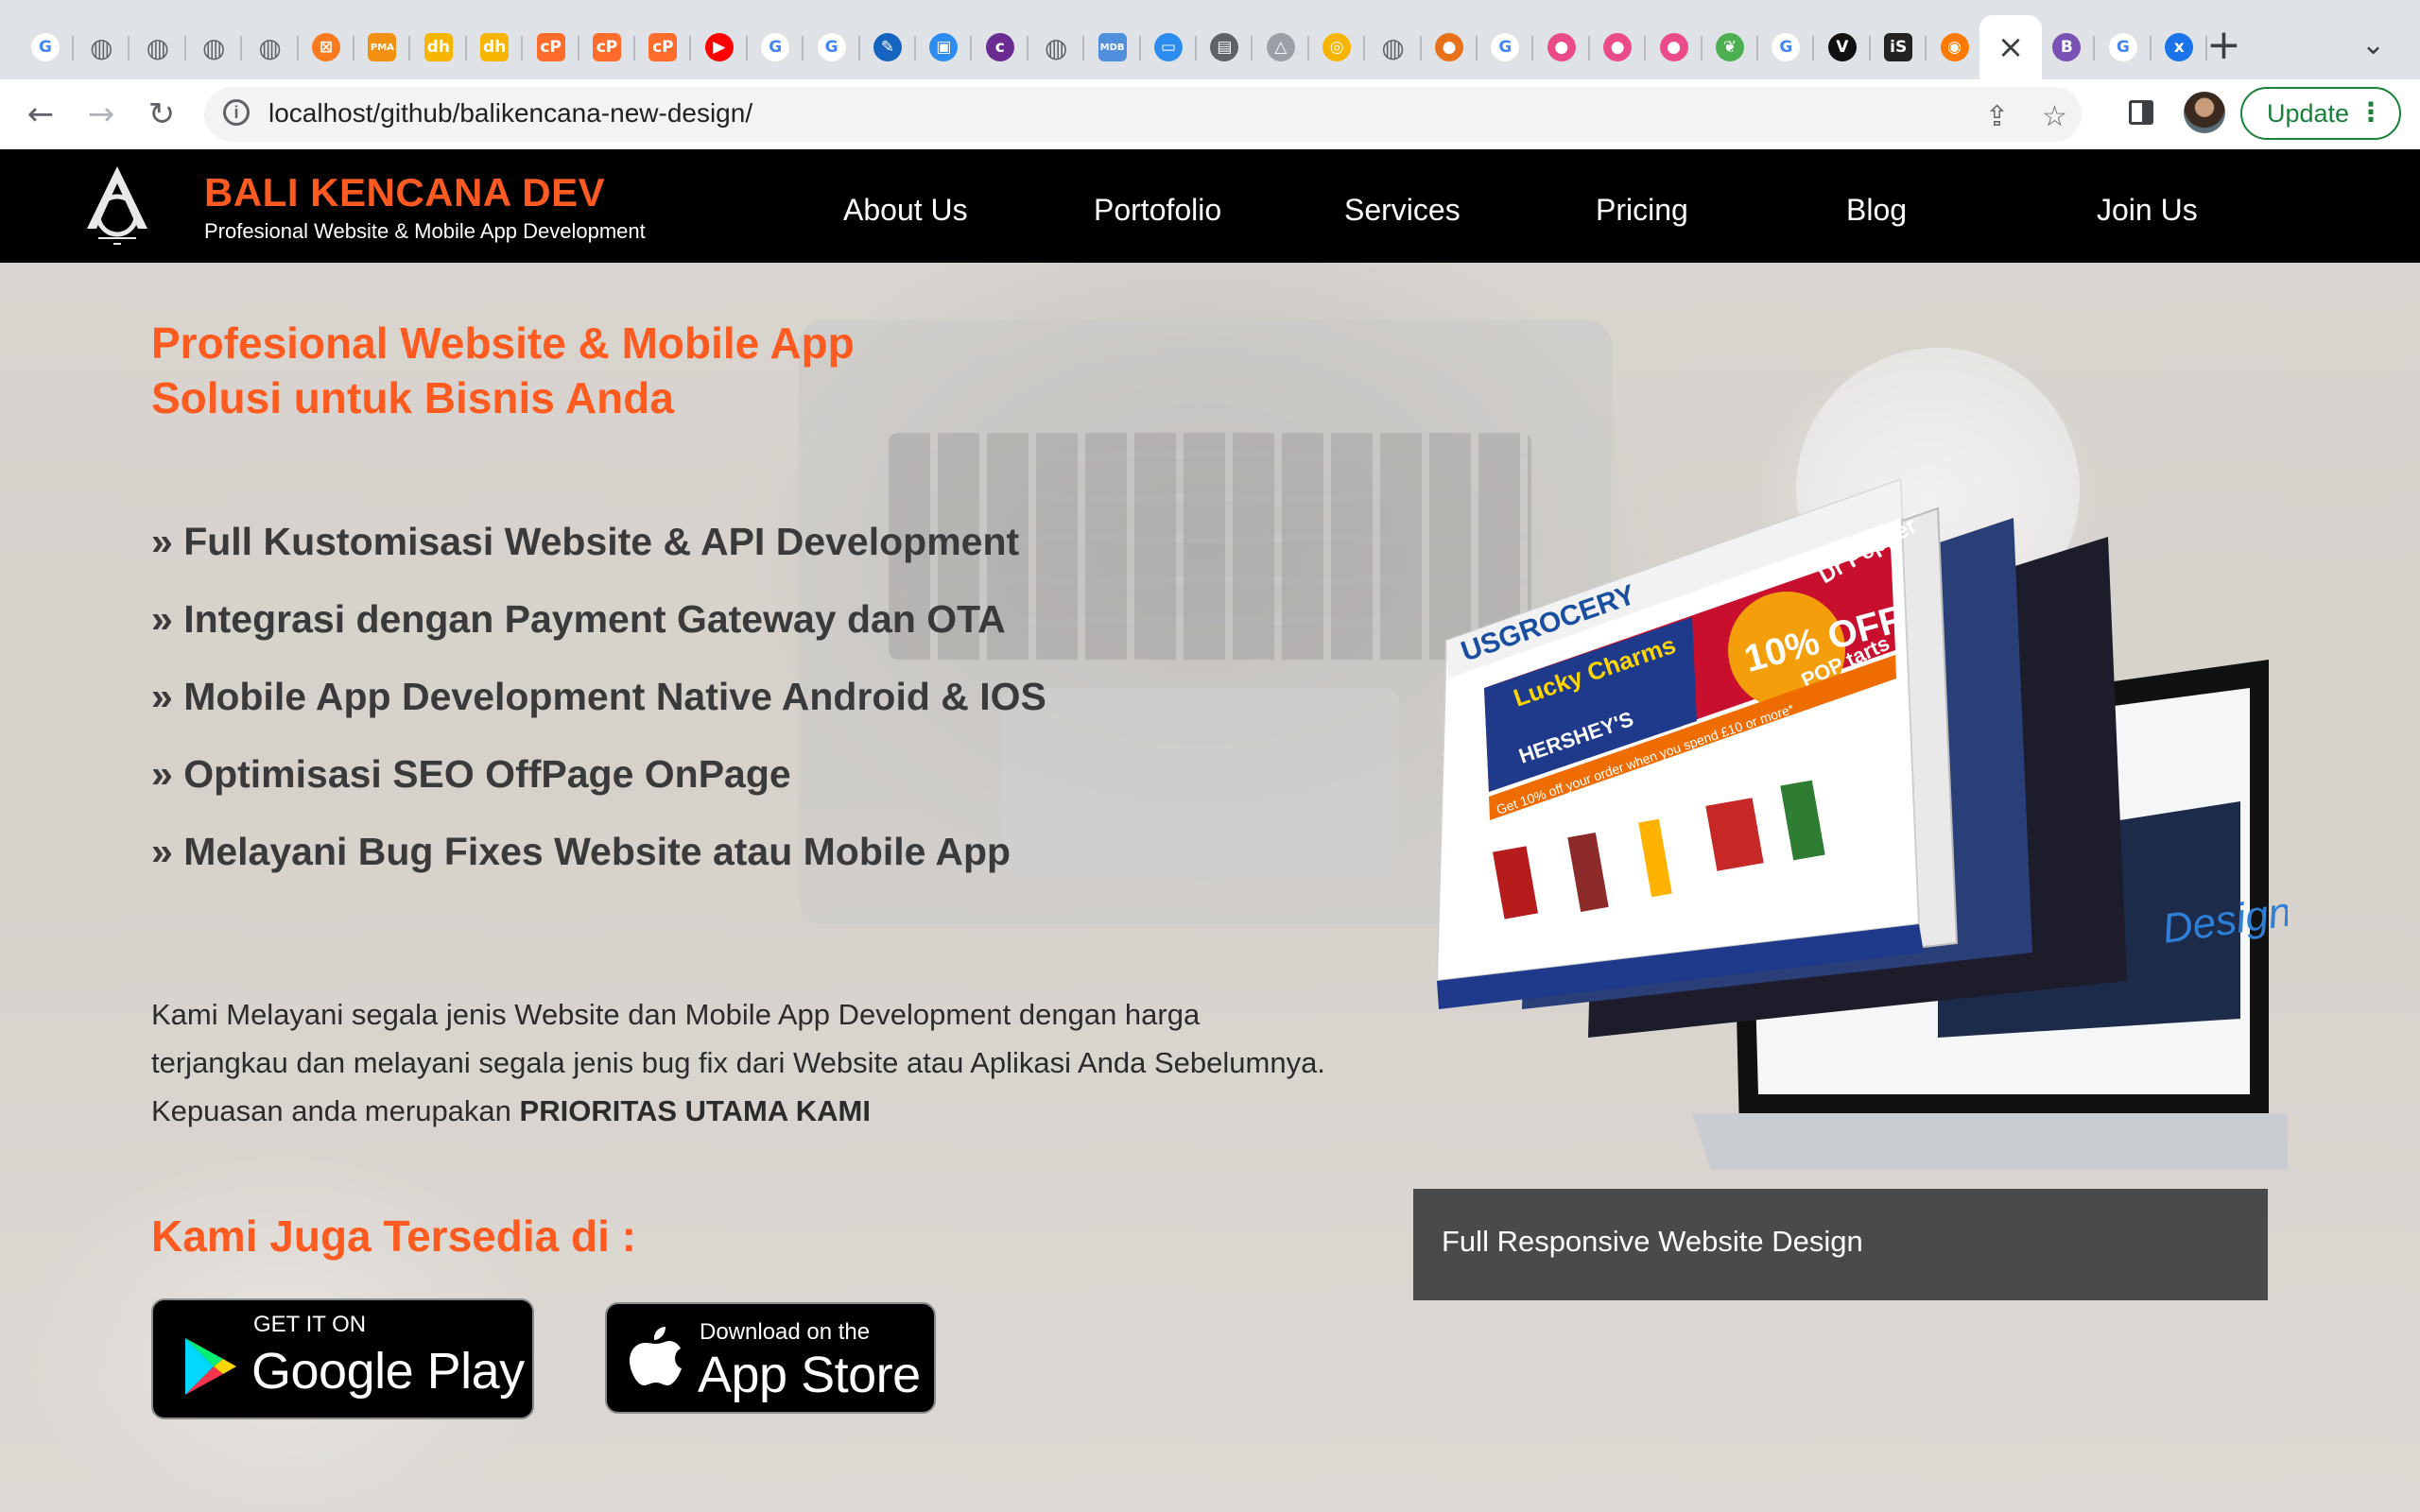 This screenshot has height=1512, width=2420. I want to click on site-info-icon: i, so click(236, 112).